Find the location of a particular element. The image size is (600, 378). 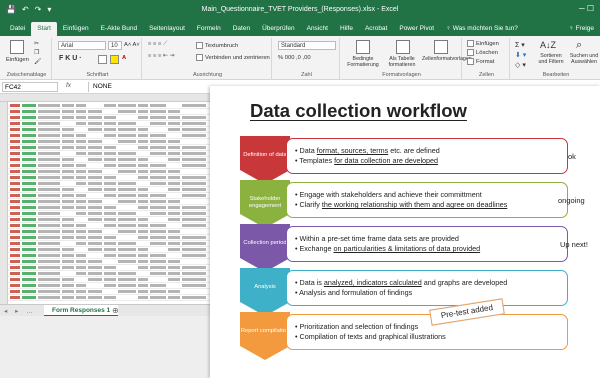

fill-icon: ⬇ ▾ is located at coordinates (520, 55).